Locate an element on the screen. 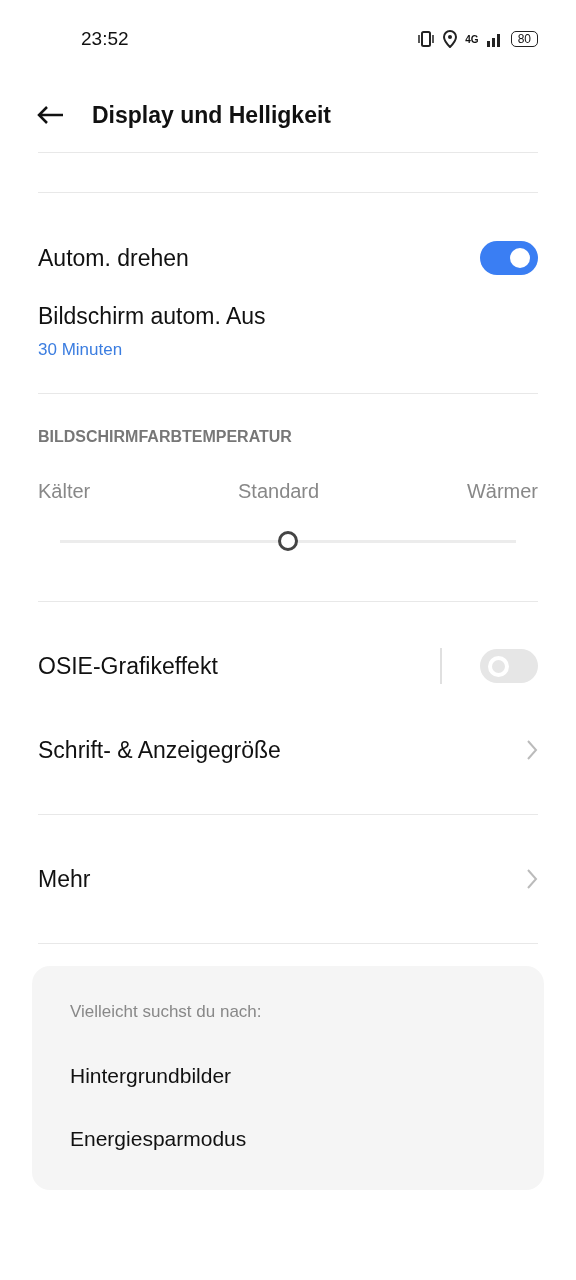 The image size is (576, 1280). setting-label: Schrift- & Anzeigegröße is located at coordinates (282, 750).